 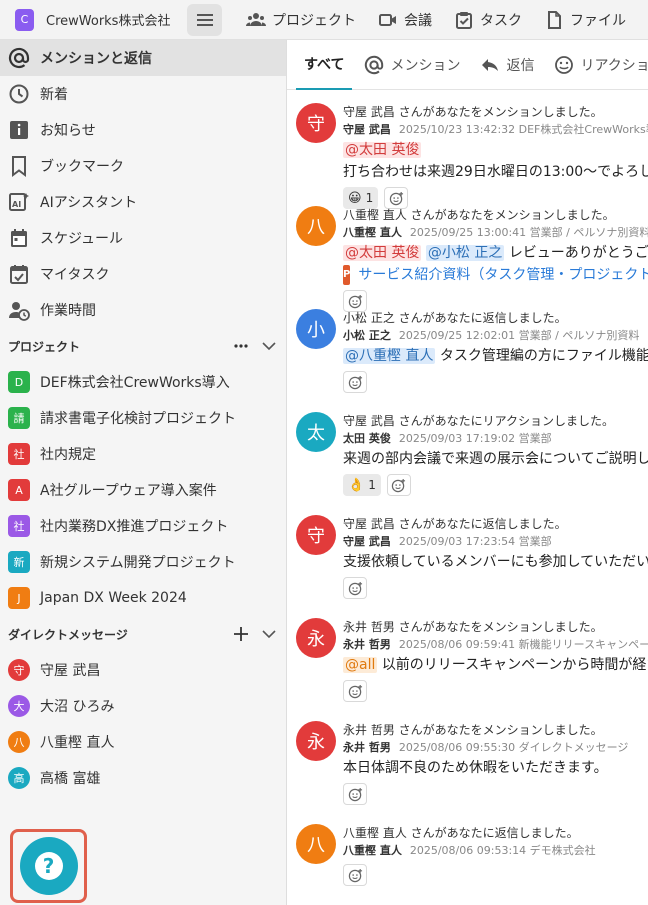 What do you see at coordinates (24, 19) in the screenshot?
I see `org-badge: C` at bounding box center [24, 19].